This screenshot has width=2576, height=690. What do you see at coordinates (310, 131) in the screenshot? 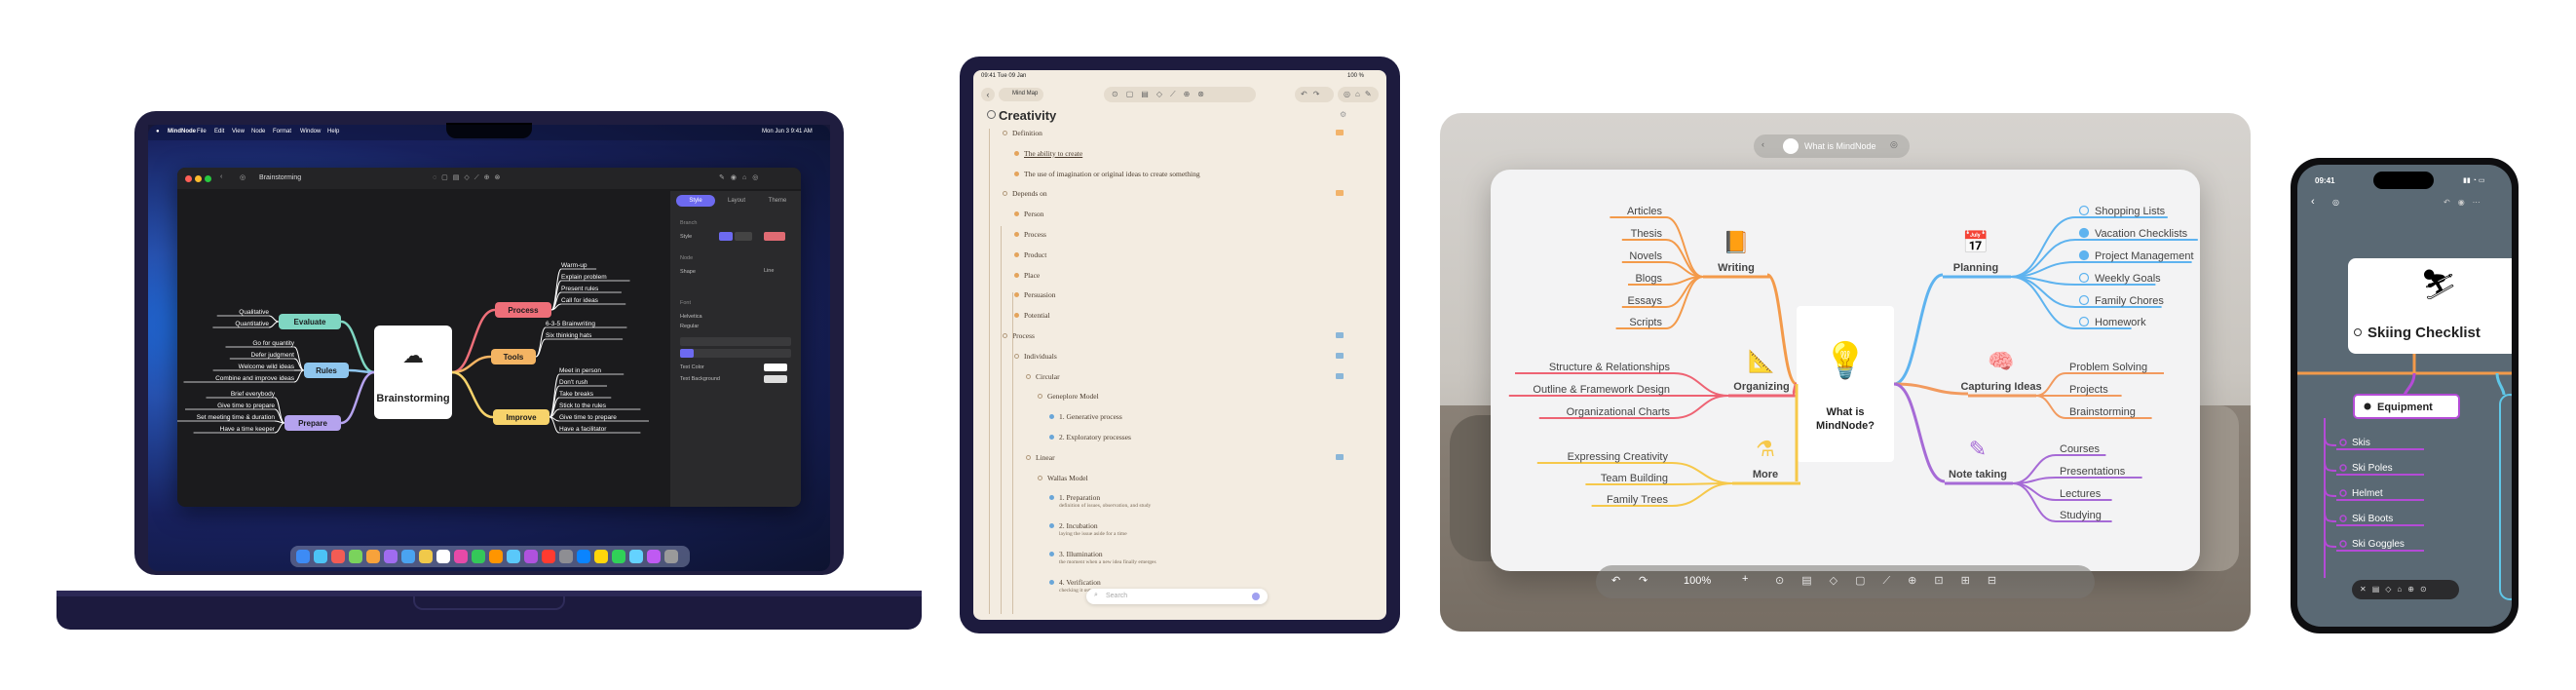
I see `menu-window: Window` at bounding box center [310, 131].